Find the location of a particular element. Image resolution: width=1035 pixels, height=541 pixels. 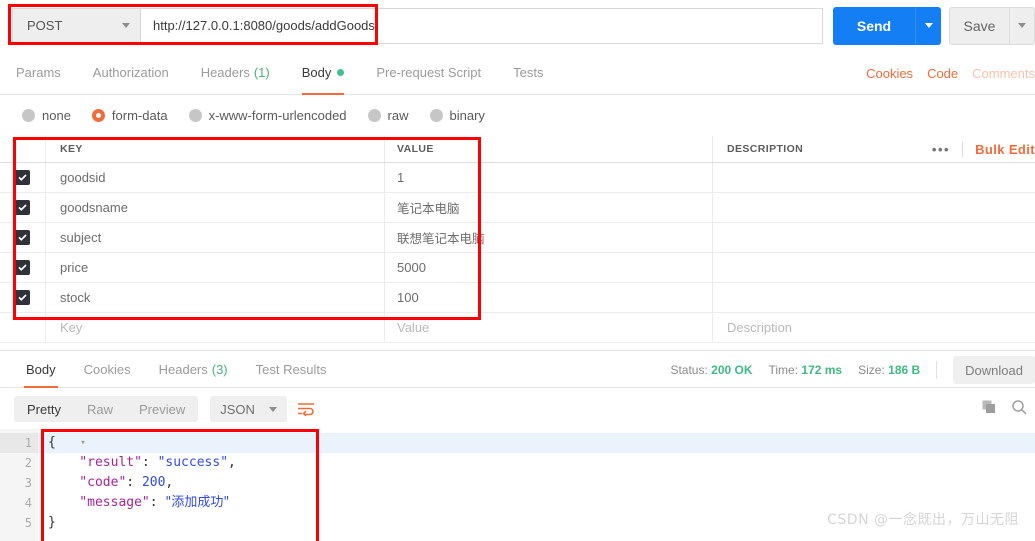

radio-label: form-data is located at coordinates (139, 115).